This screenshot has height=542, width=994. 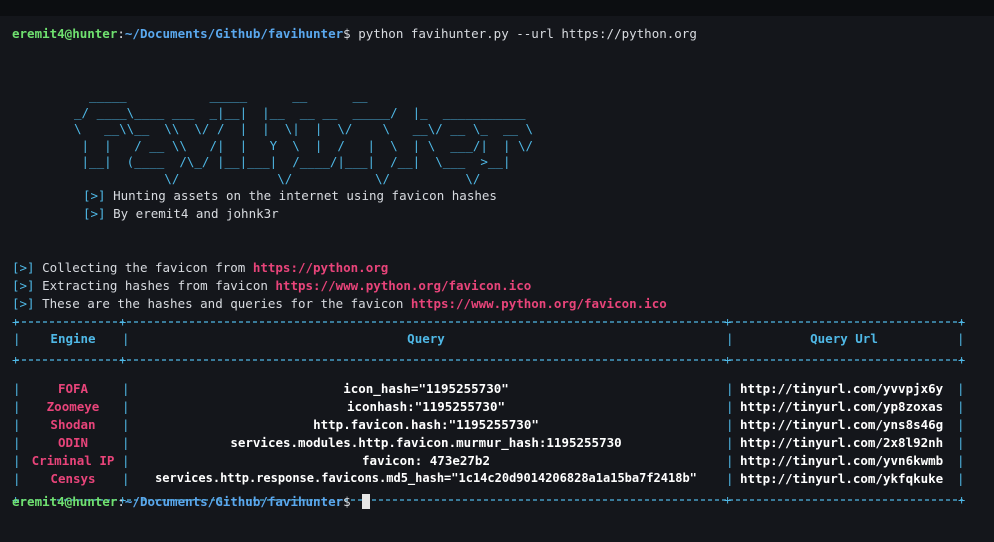 I want to click on query-cell: iconhash:"1195255730", so click(x=426, y=406).